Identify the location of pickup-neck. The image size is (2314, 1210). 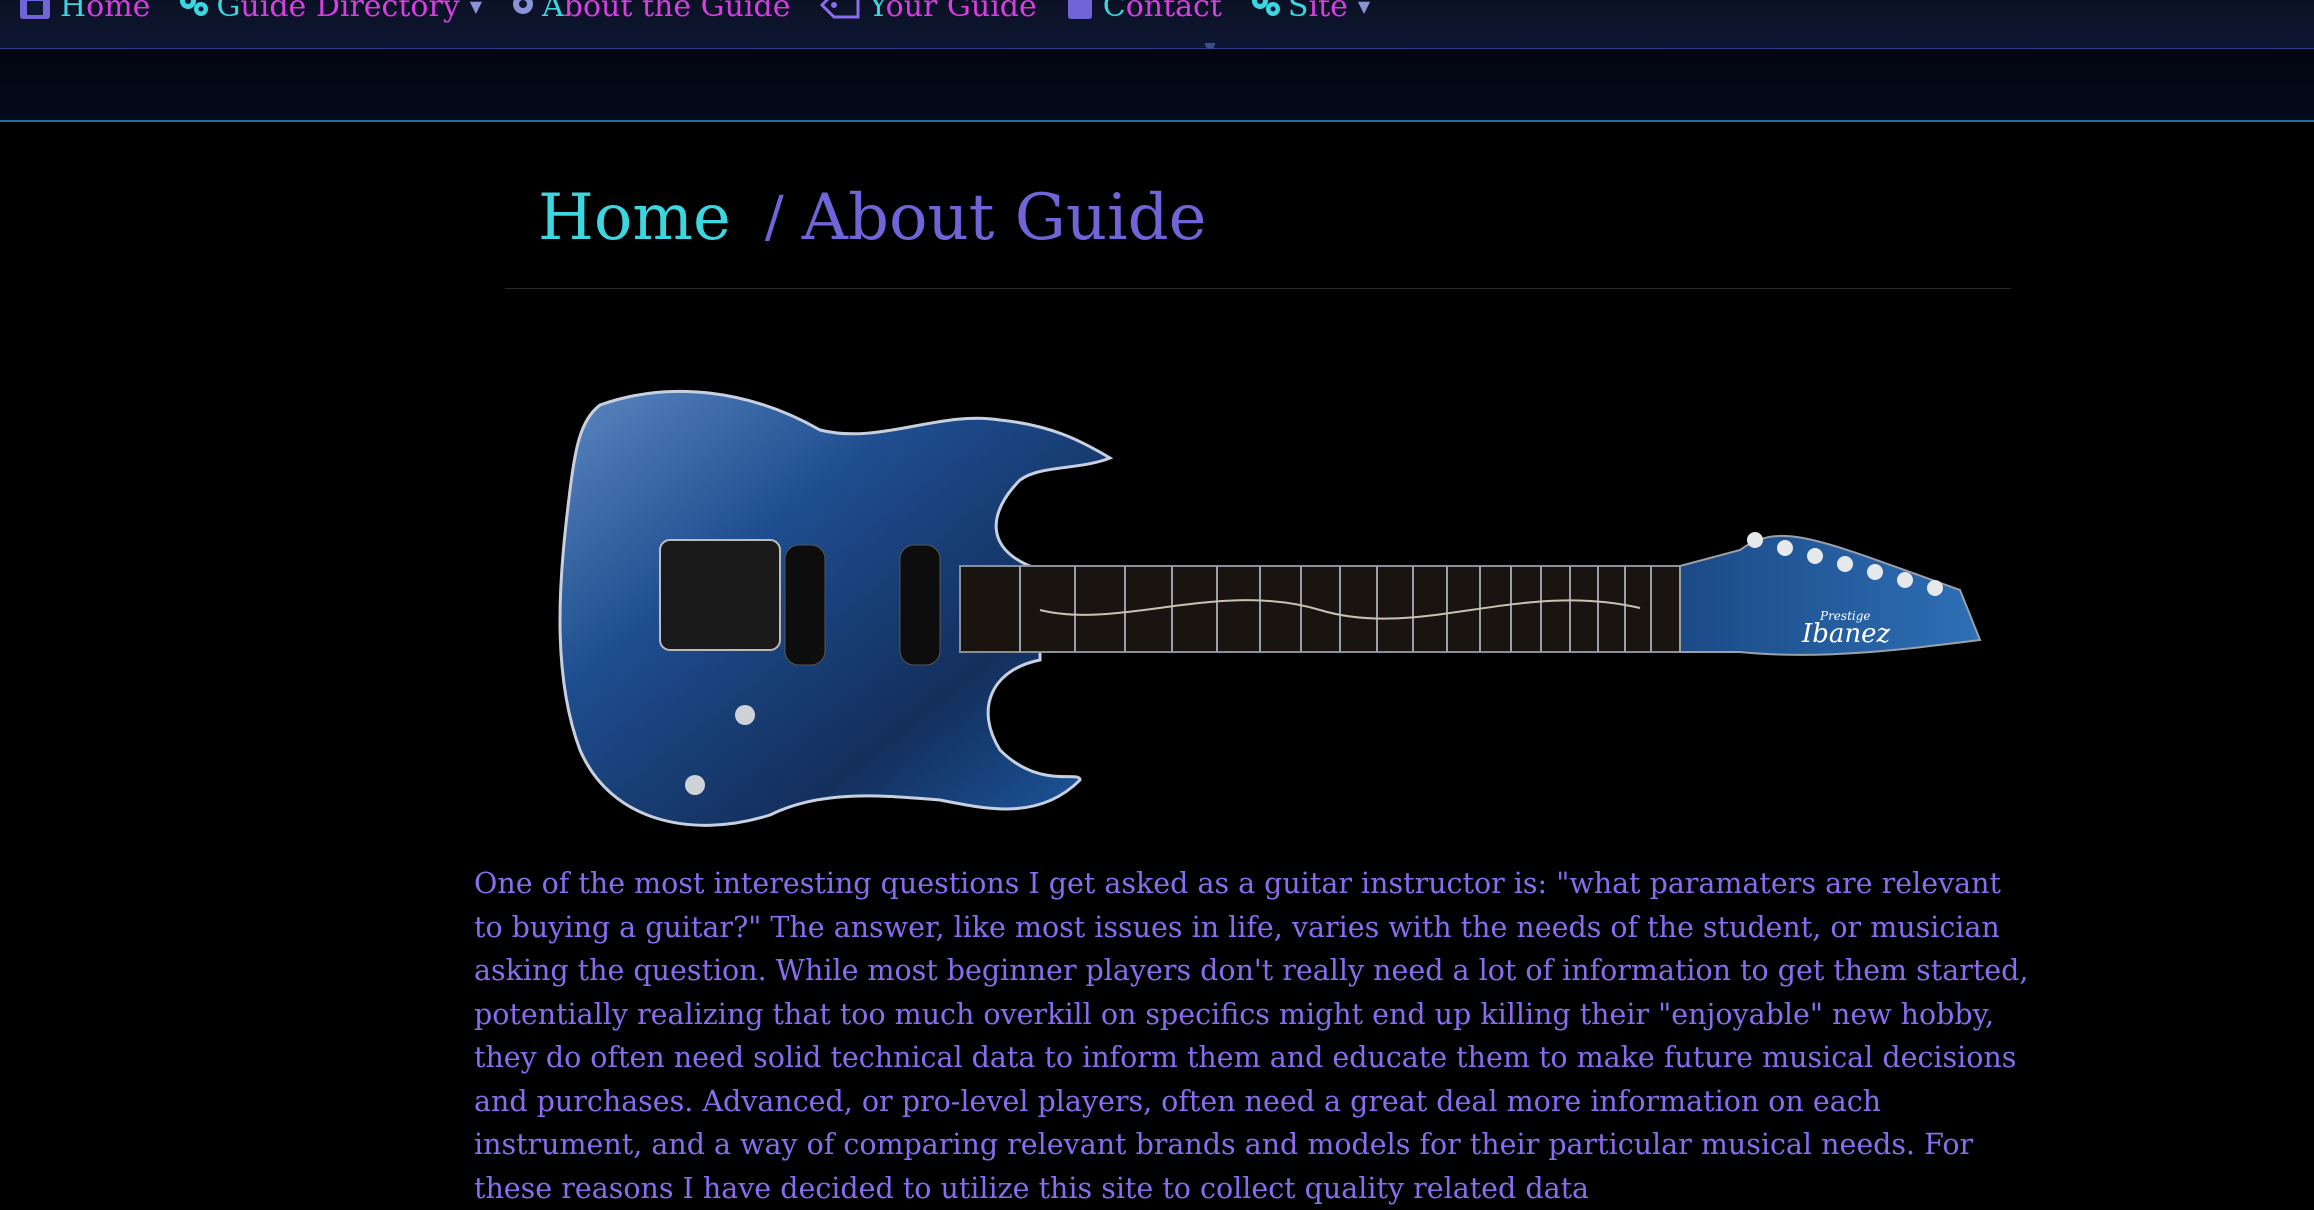
(920, 605).